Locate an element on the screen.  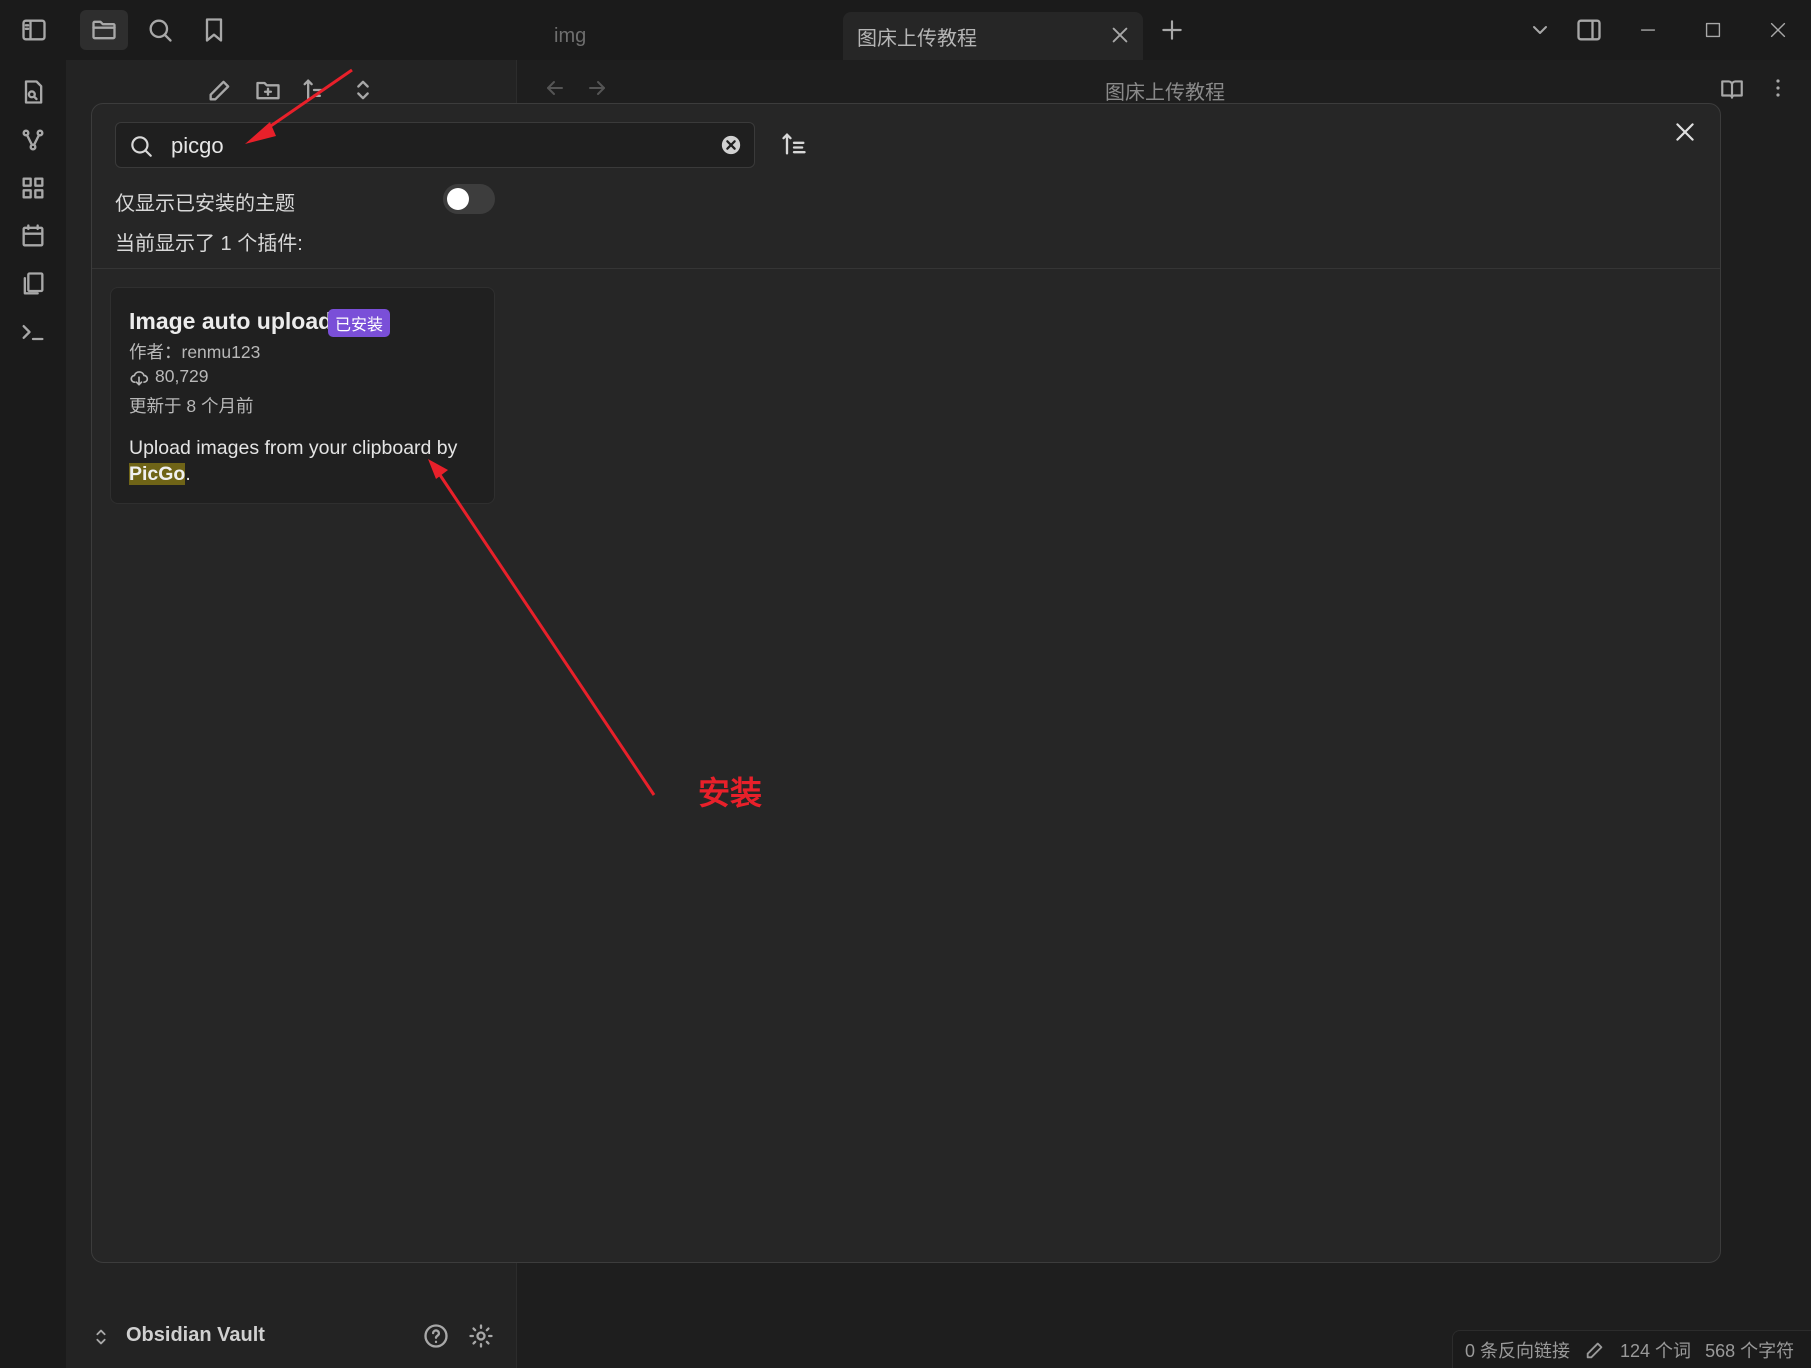
arrow-to-search-line is located at coordinates (307, 101).